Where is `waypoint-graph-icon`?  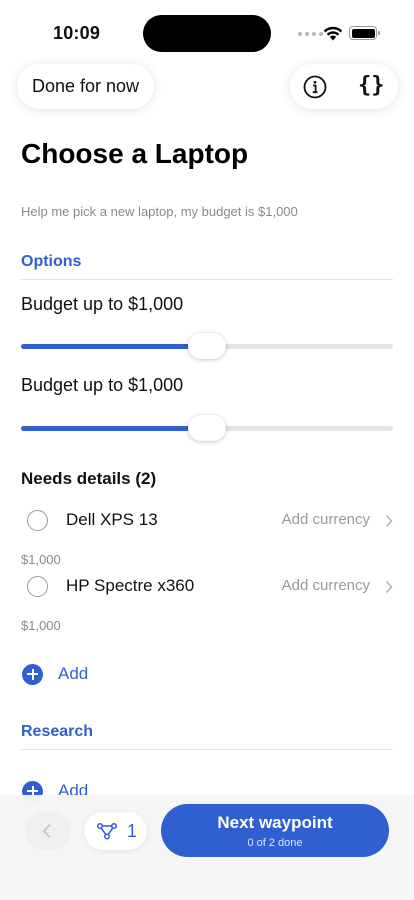
waypoint-graph-icon is located at coordinates (107, 831).